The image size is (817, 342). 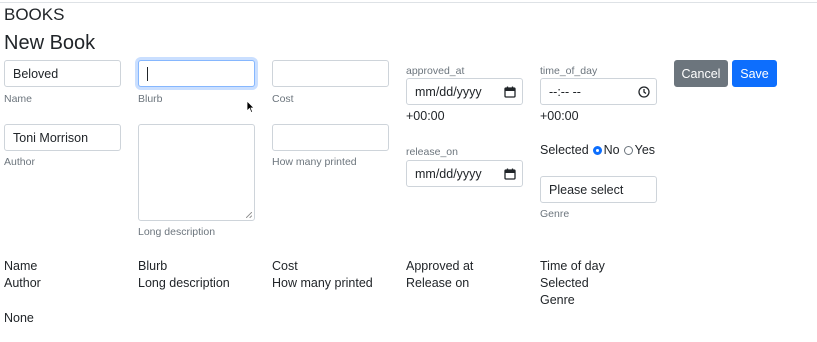 What do you see at coordinates (150, 99) in the screenshot?
I see `blurb-label: Blurb` at bounding box center [150, 99].